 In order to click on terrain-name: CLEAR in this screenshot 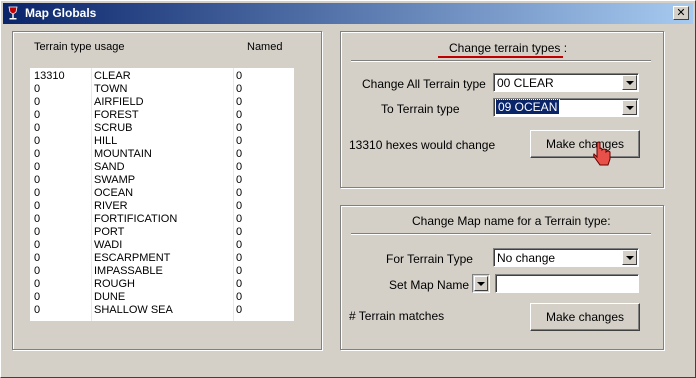, I will do `click(112, 76)`.